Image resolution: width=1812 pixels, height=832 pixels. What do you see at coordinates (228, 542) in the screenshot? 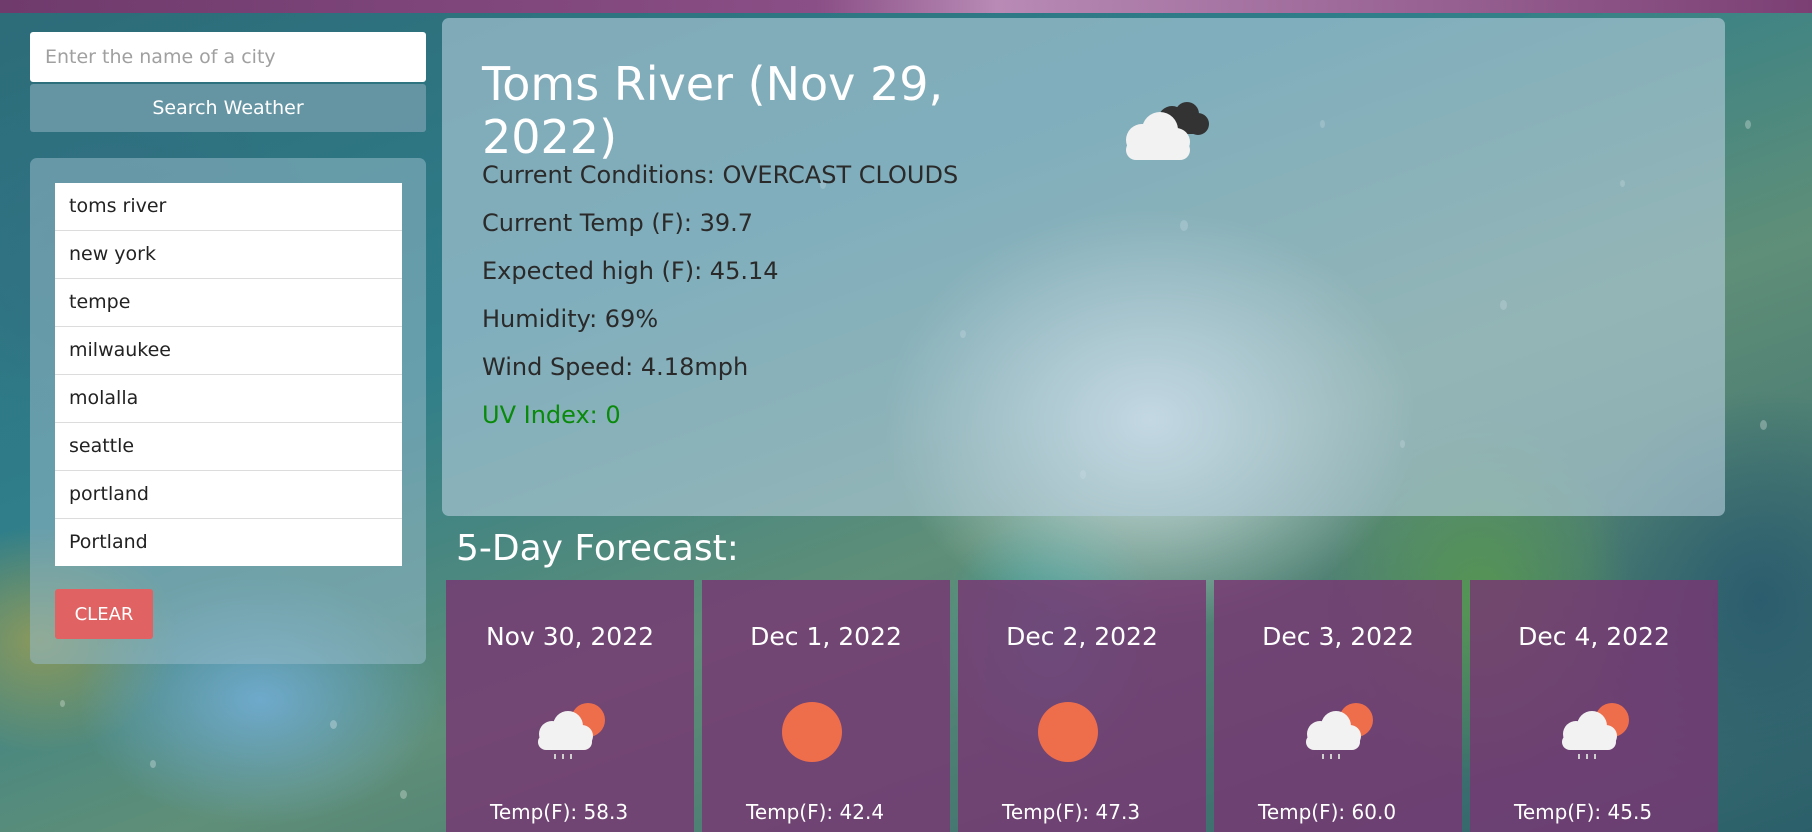
I see `history-item-portland-capitalized: Portland` at bounding box center [228, 542].